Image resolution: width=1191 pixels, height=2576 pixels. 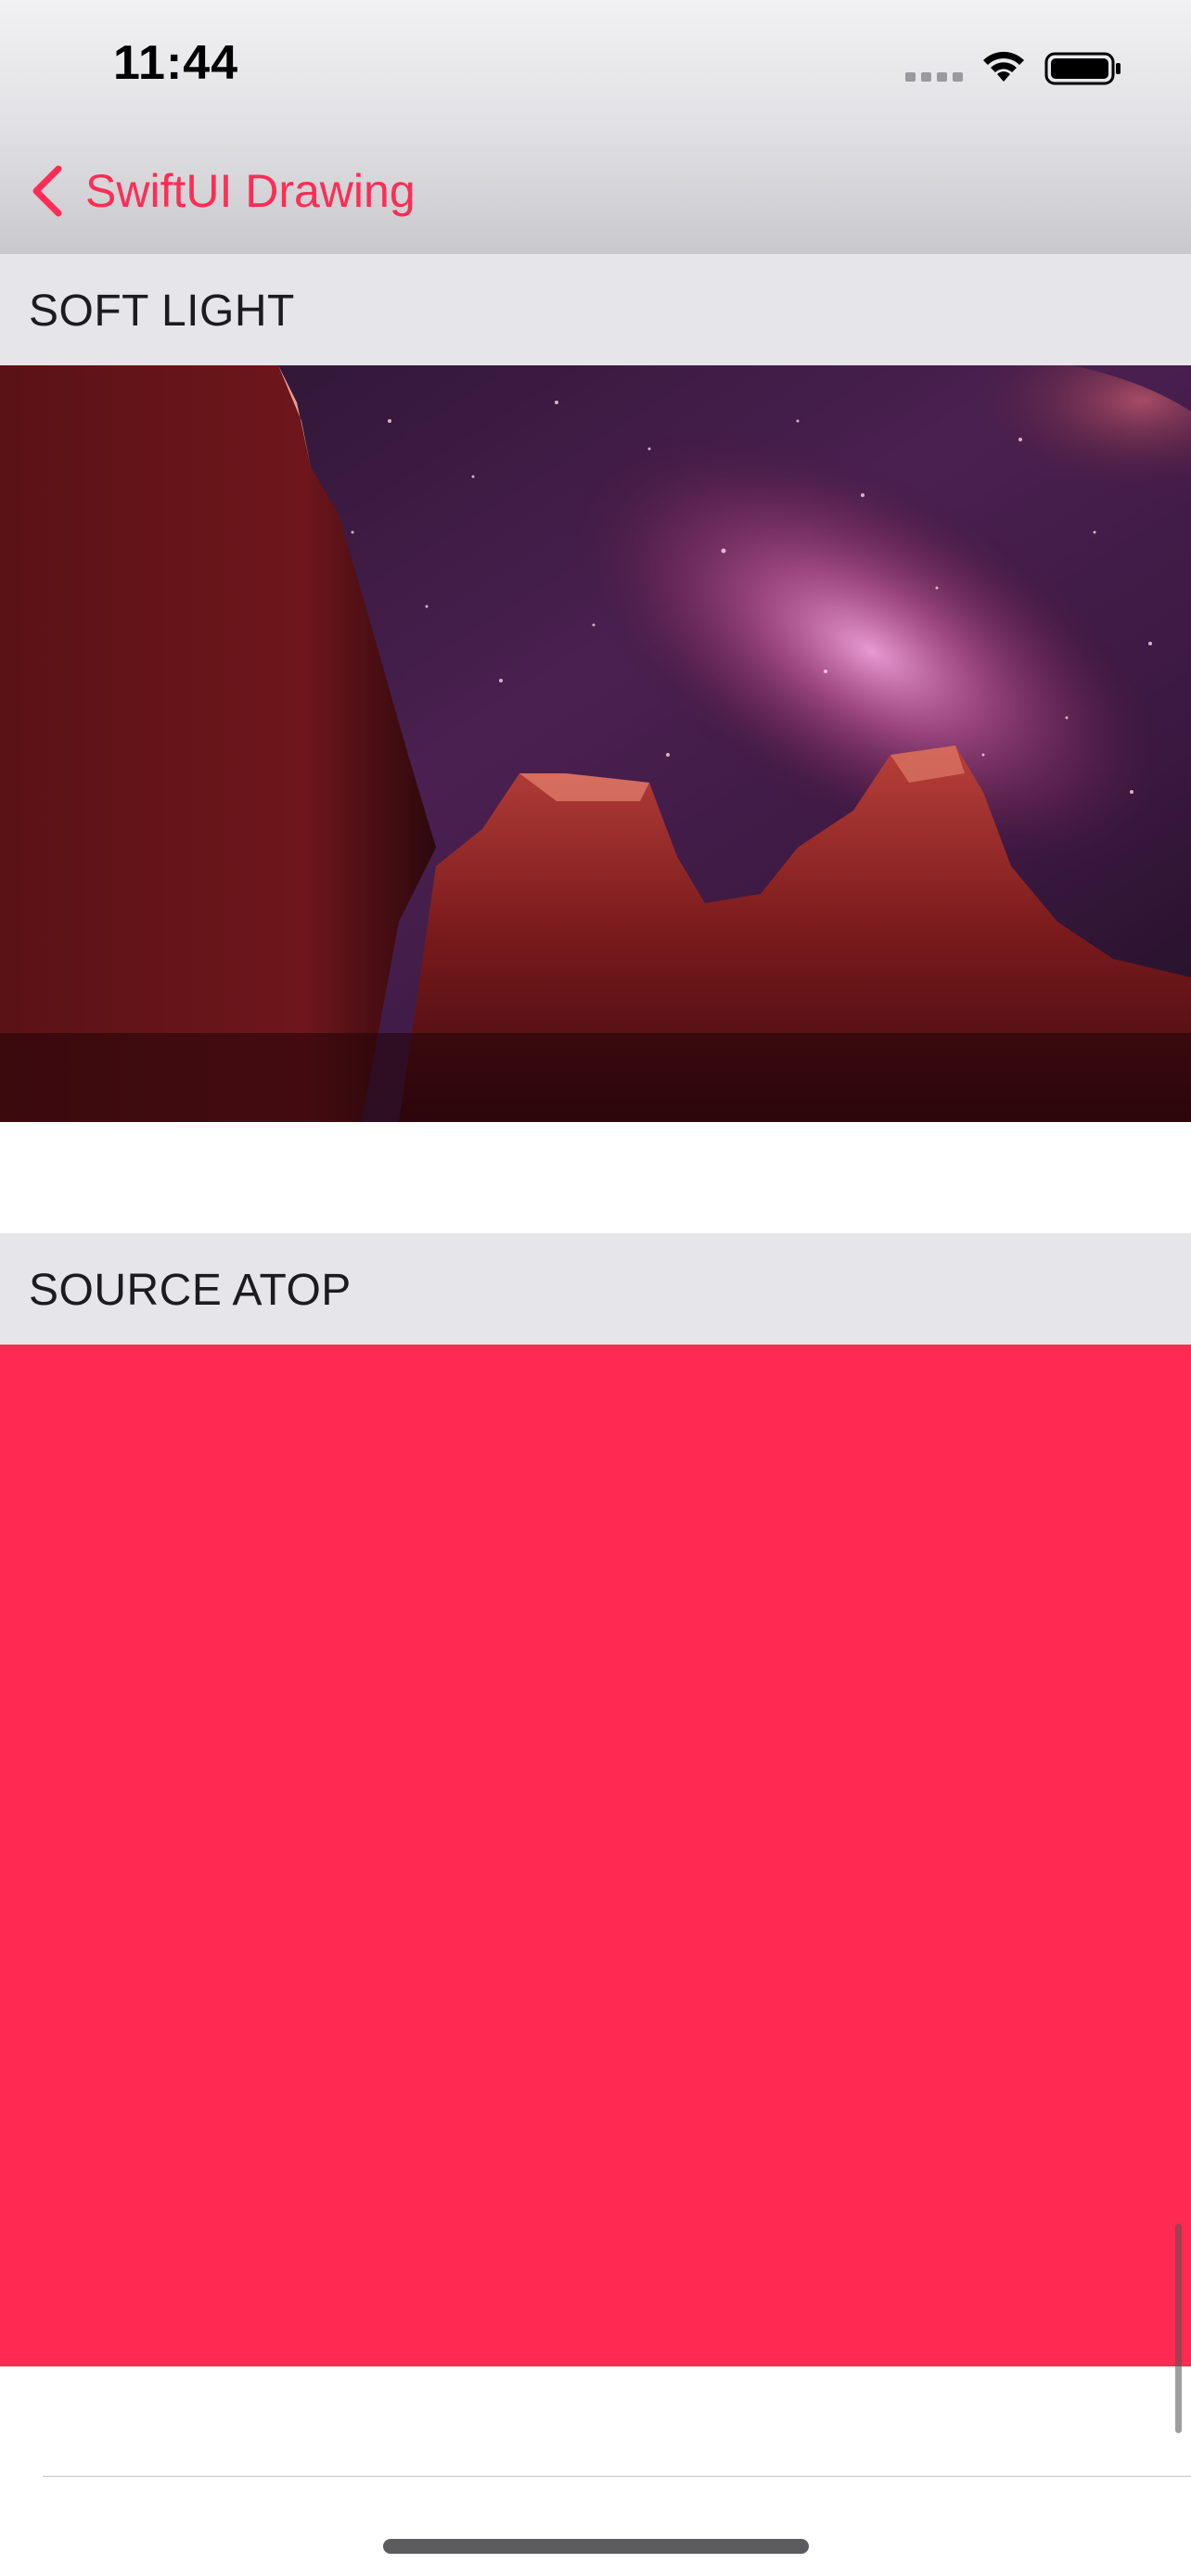 What do you see at coordinates (1178, 2328) in the screenshot?
I see `scroll-indicator` at bounding box center [1178, 2328].